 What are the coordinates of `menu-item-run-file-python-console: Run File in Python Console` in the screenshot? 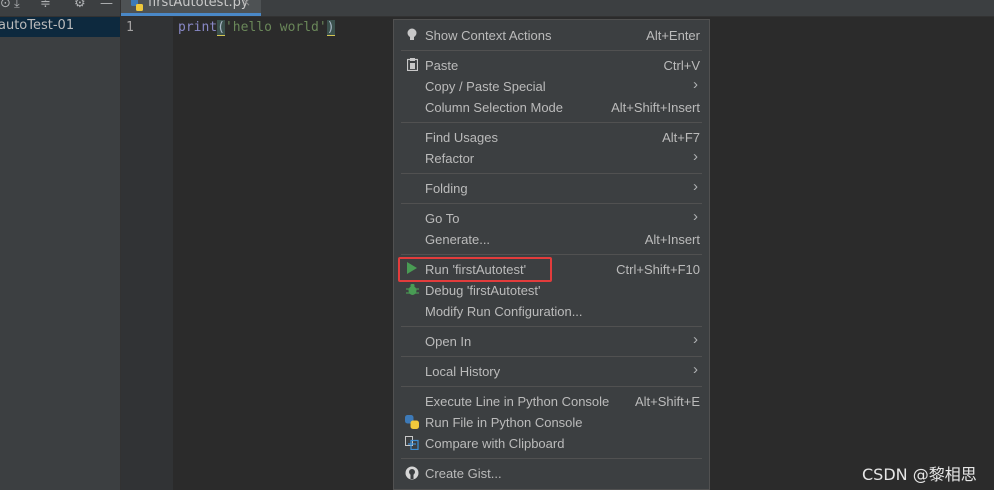 It's located at (551, 422).